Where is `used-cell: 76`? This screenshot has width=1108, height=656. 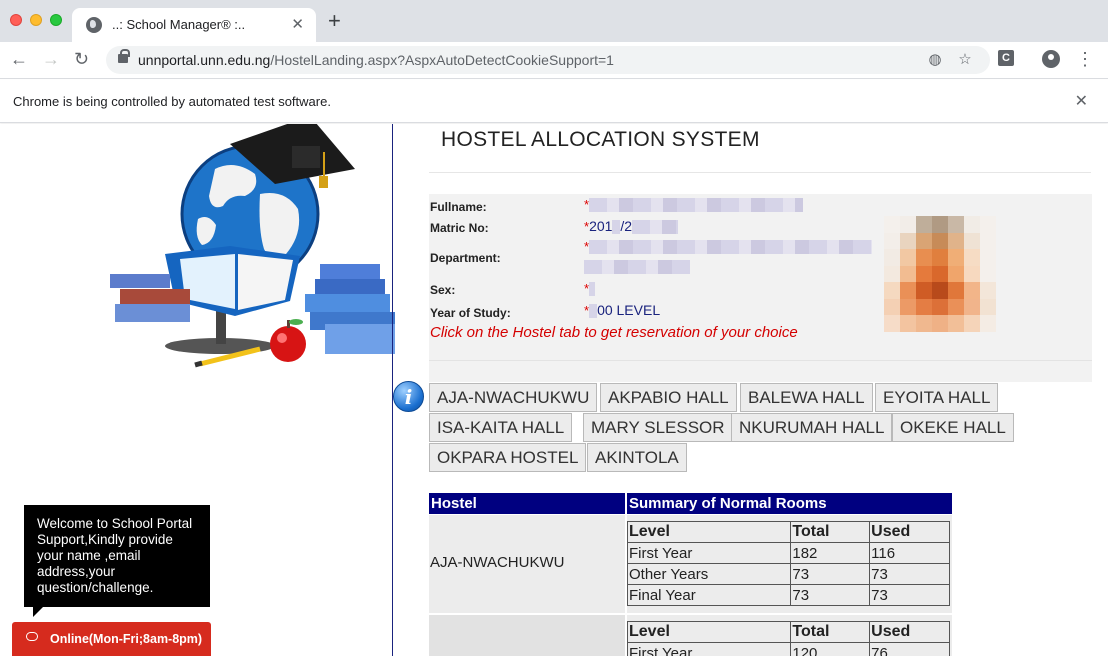
used-cell: 76 is located at coordinates (909, 649).